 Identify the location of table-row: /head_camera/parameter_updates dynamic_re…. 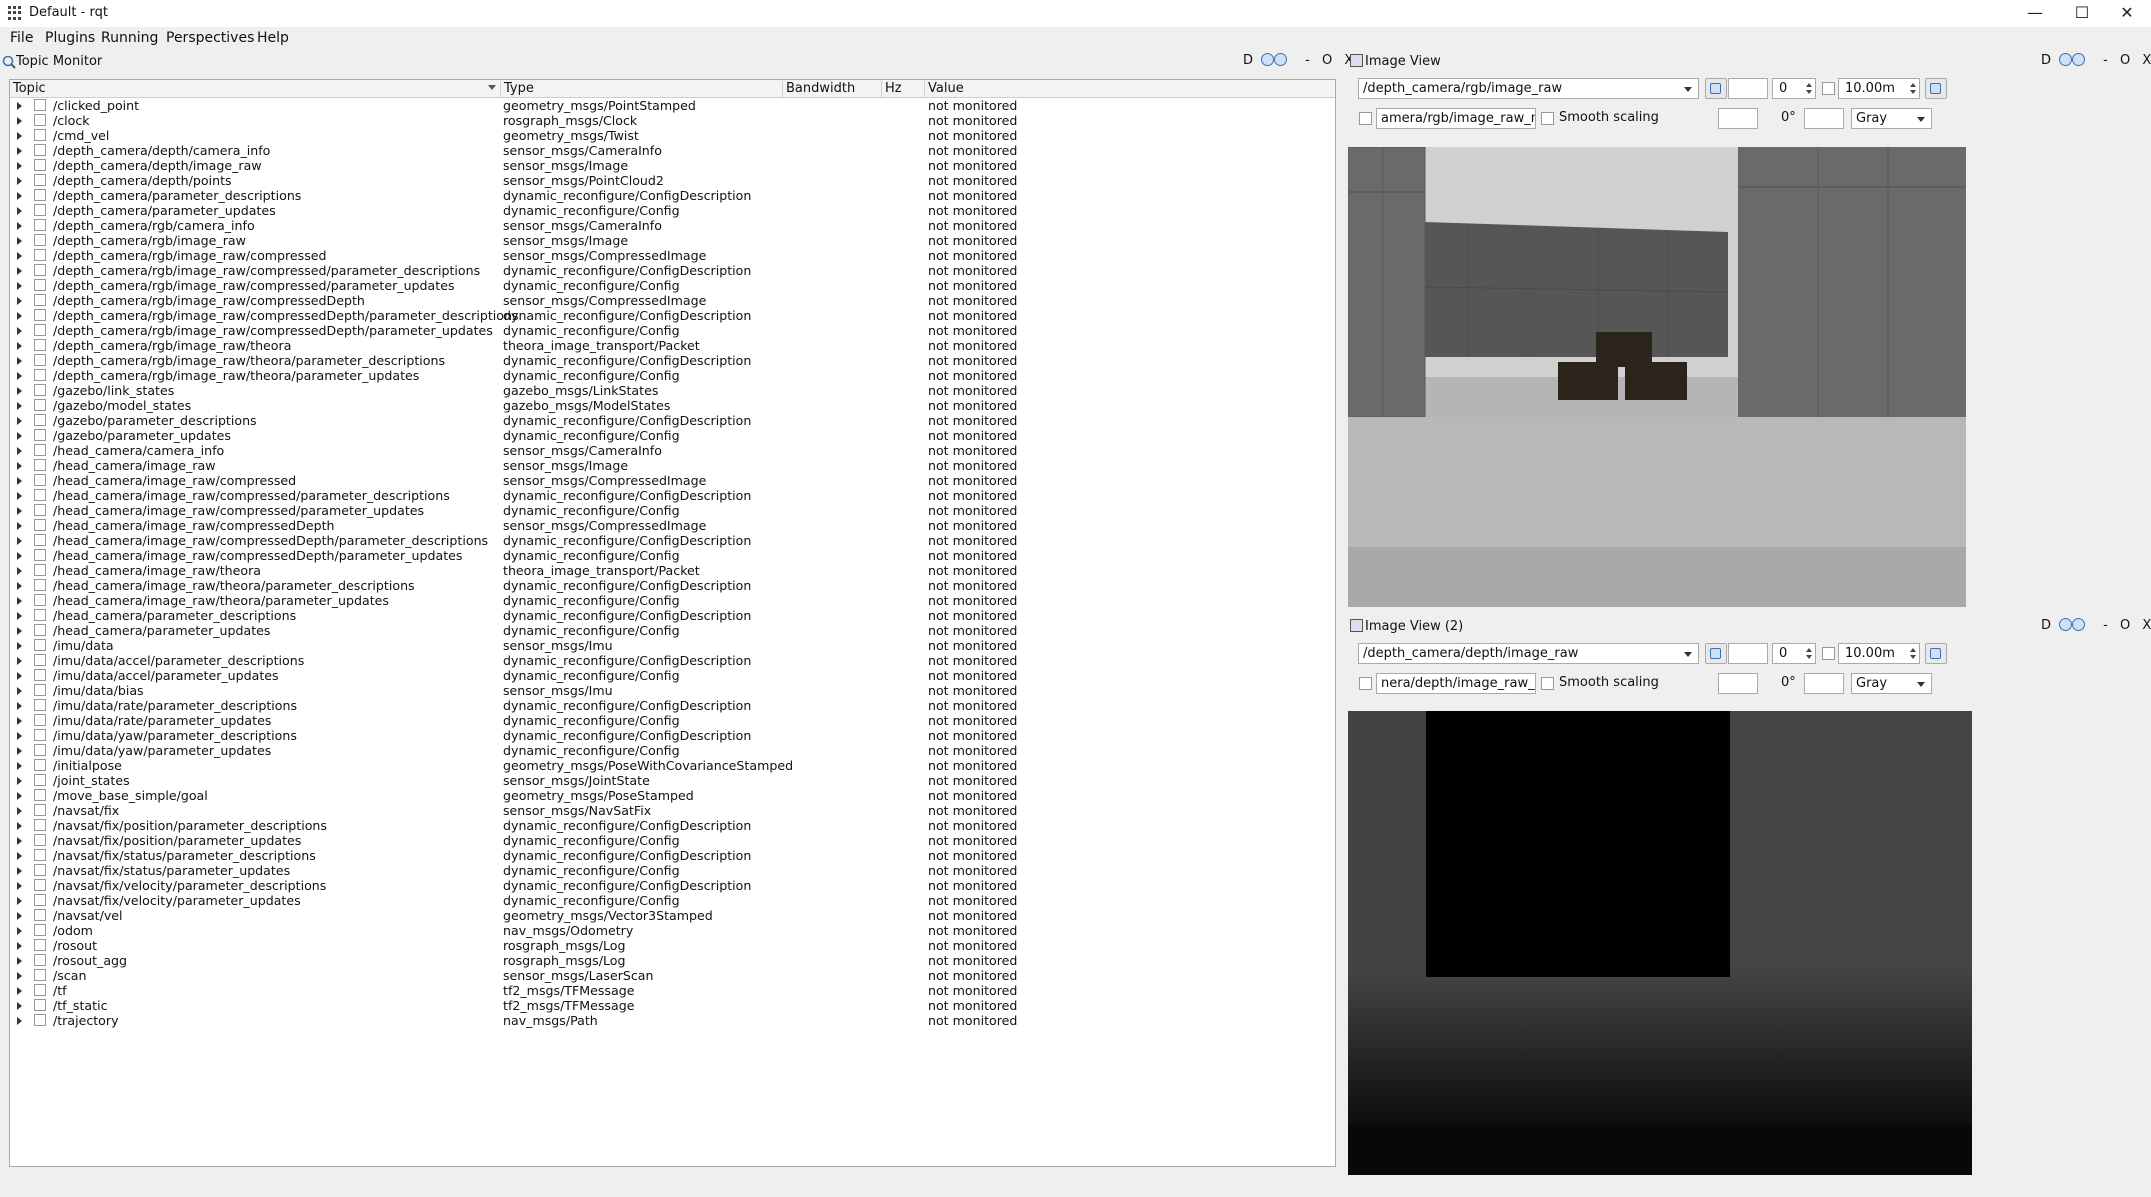
(672, 630).